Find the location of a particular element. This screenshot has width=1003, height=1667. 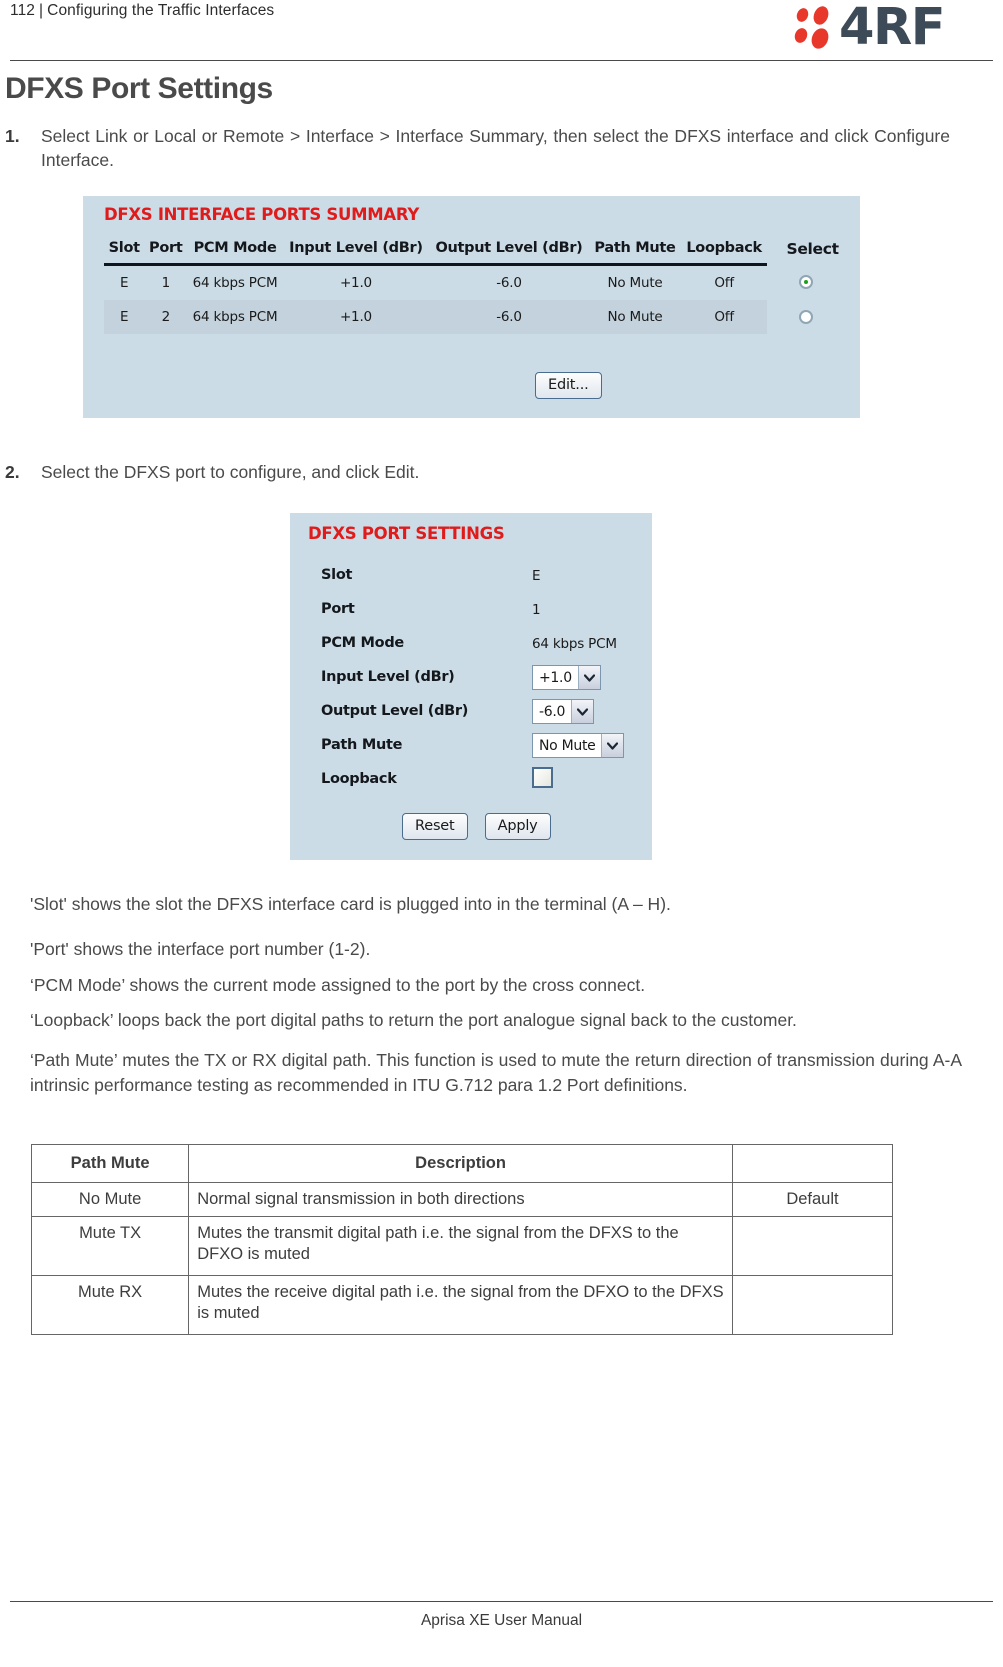

apply-button: Apply is located at coordinates (517, 826).